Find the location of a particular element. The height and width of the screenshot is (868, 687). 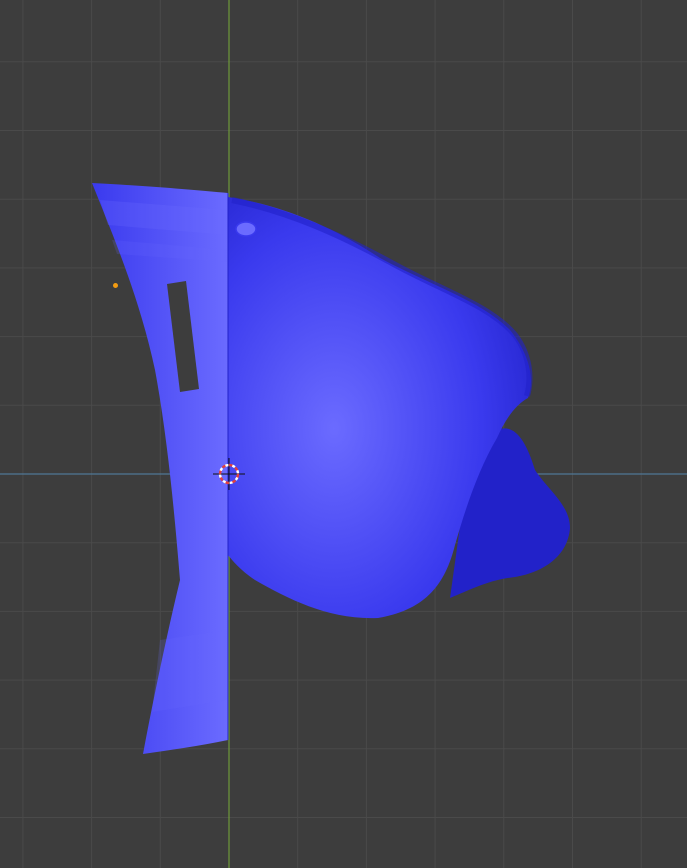

object-origin-icon is located at coordinates (115, 285).